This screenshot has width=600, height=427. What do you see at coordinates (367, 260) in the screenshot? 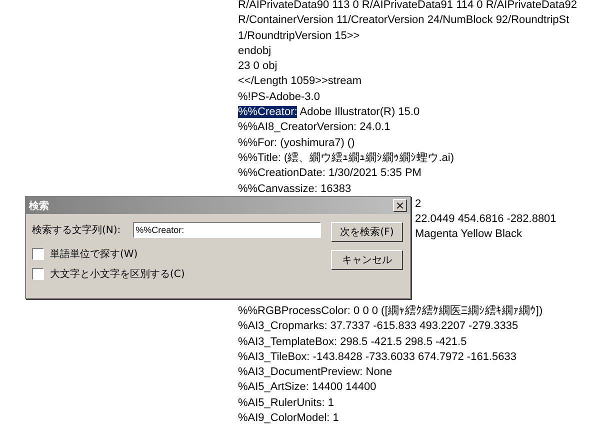
I see `dialog-button: キャンセル` at bounding box center [367, 260].